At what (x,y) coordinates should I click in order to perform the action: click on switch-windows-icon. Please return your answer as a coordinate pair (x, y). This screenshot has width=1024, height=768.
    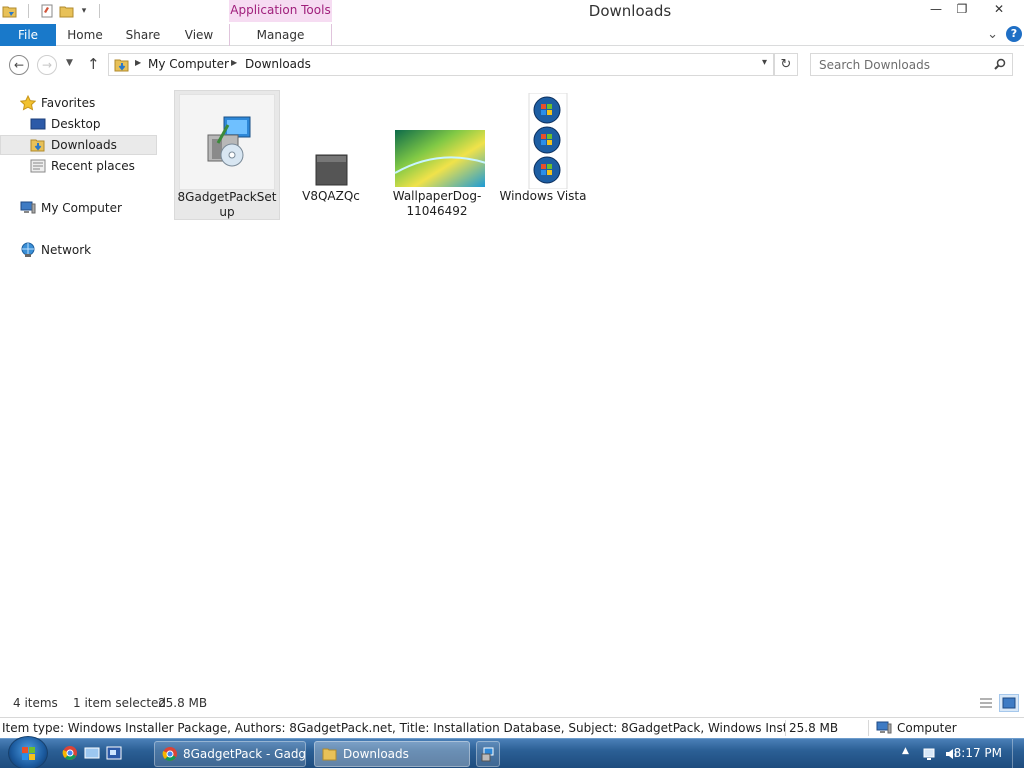
    Looking at the image, I should click on (114, 753).